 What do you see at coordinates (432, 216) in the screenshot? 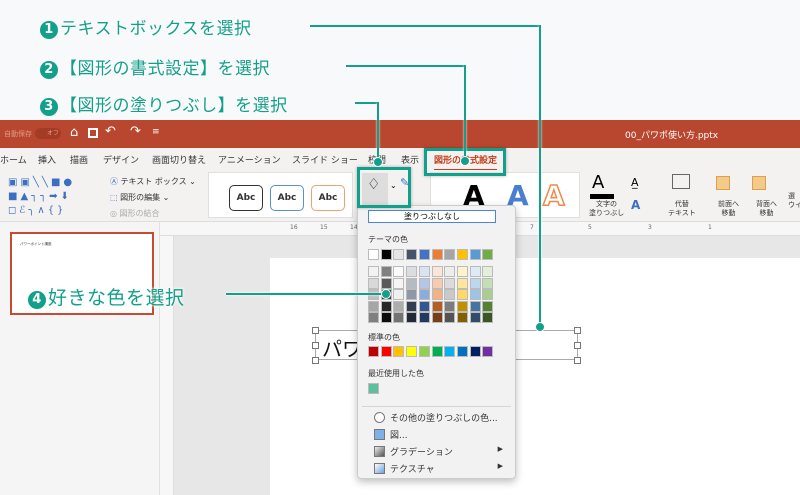
I see `no-fill-option: 塗りつぶしなし` at bounding box center [432, 216].